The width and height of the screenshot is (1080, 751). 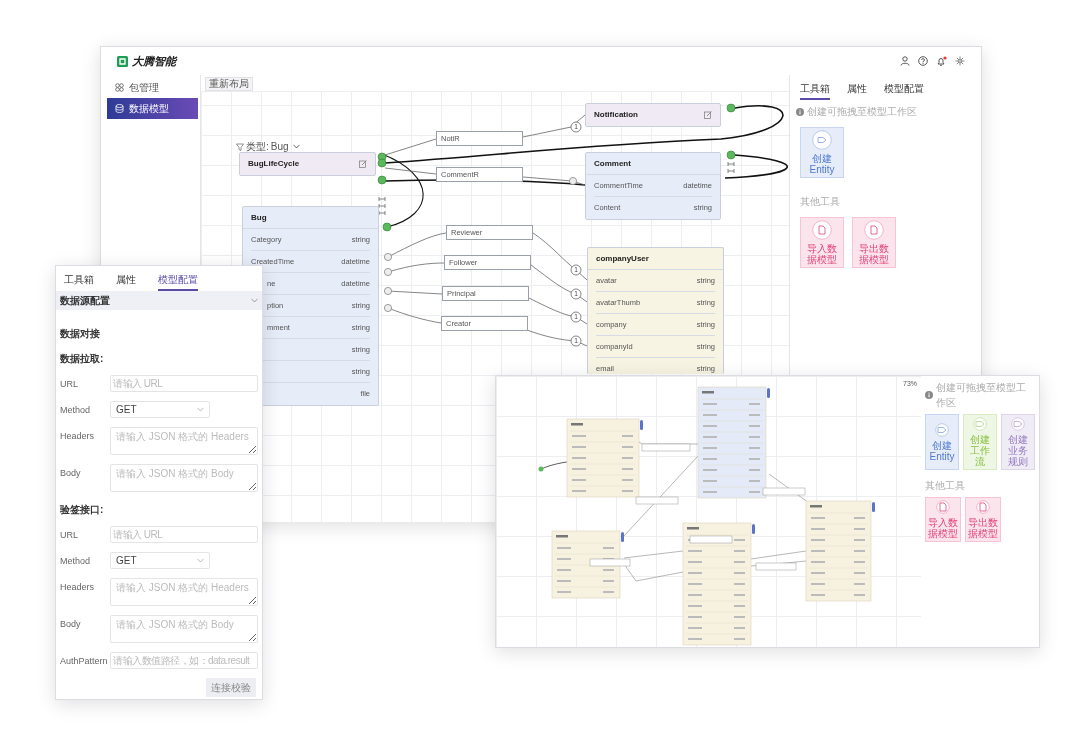 What do you see at coordinates (923, 61) in the screenshot?
I see `help-icon` at bounding box center [923, 61].